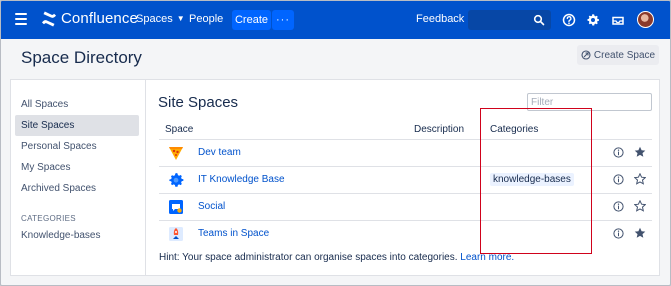  I want to click on create-space-button: Create Space, so click(618, 55).